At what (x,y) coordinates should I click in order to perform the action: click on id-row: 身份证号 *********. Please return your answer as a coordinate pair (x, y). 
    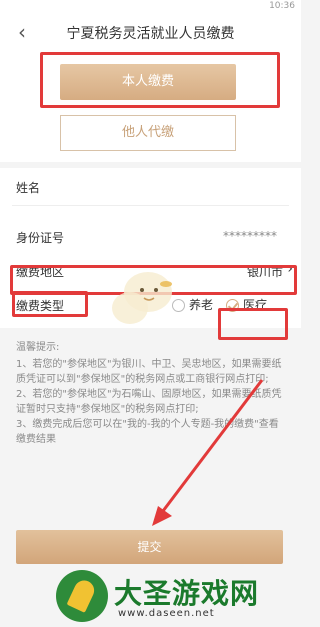
    Looking at the image, I should click on (150, 237).